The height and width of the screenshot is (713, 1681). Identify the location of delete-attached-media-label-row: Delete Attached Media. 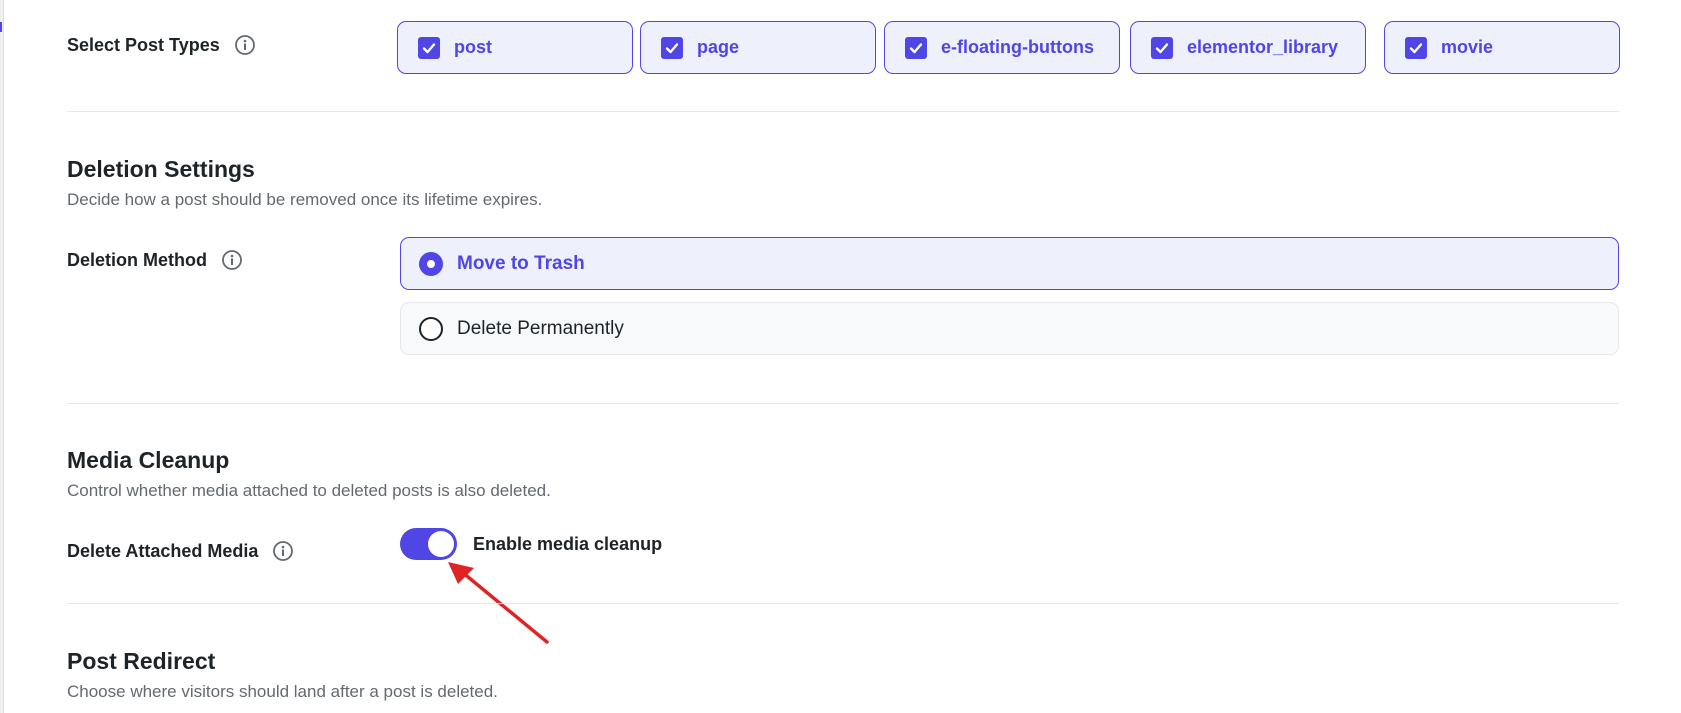
(180, 551).